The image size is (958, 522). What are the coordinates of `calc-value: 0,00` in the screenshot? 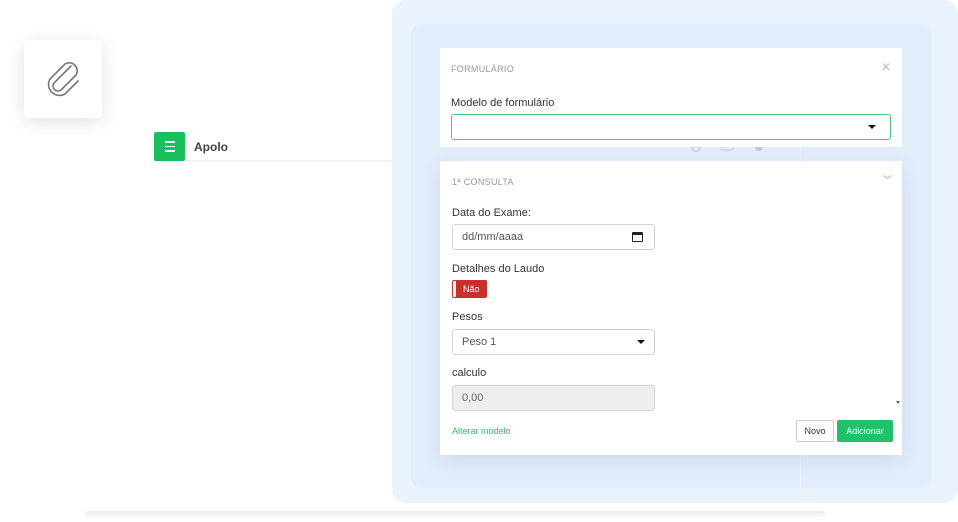 It's located at (473, 398).